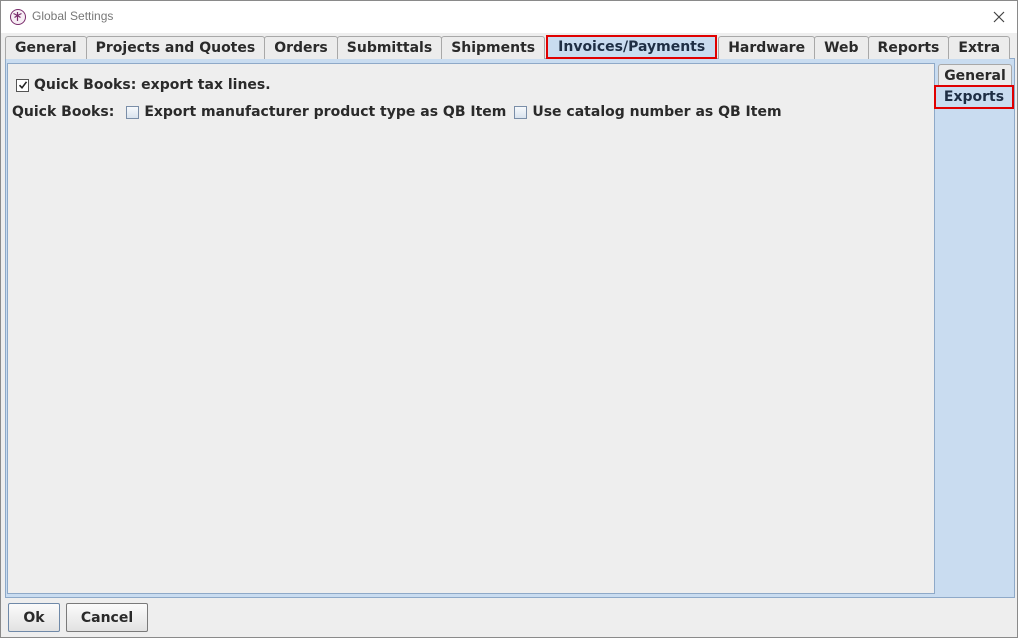 Image resolution: width=1018 pixels, height=638 pixels. What do you see at coordinates (46, 47) in the screenshot?
I see `tab-general: General` at bounding box center [46, 47].